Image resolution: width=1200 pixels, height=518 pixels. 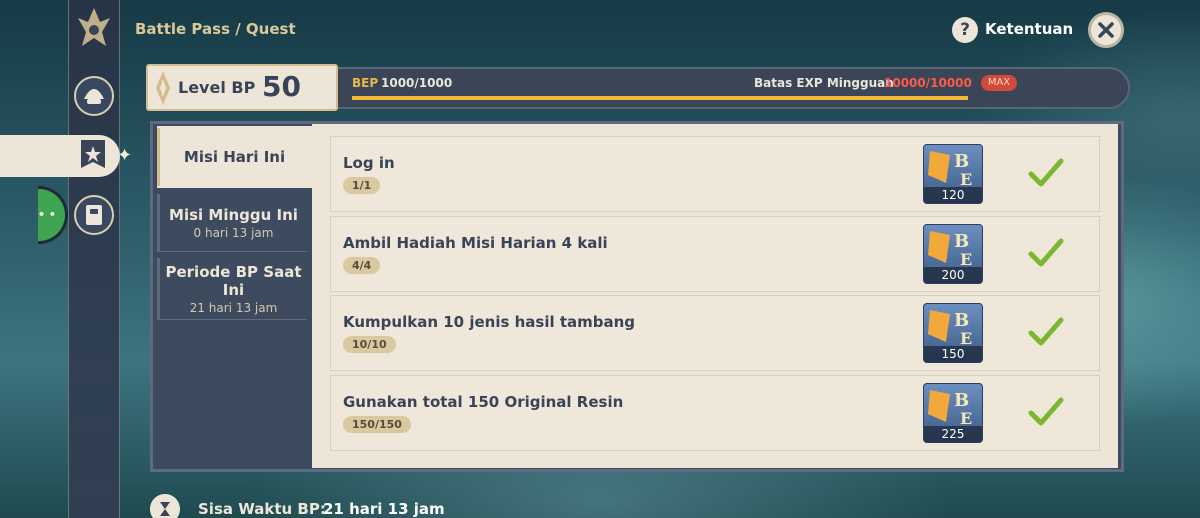 I want to click on bp-level-label: Level BP, so click(x=217, y=87).